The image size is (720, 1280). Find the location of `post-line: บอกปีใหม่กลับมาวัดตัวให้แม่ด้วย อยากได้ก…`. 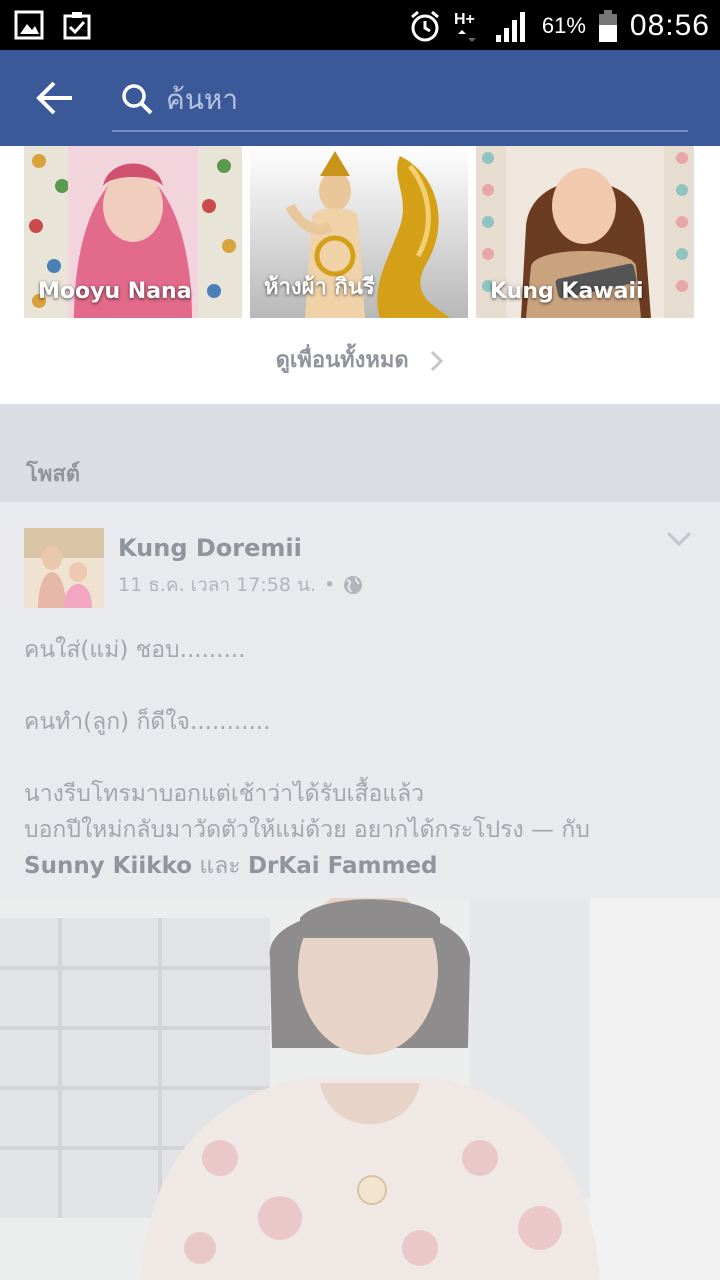

post-line: บอกปีใหม่กลับมาวัดตัวให้แม่ด้วย อยากได้ก… is located at coordinates (307, 830).